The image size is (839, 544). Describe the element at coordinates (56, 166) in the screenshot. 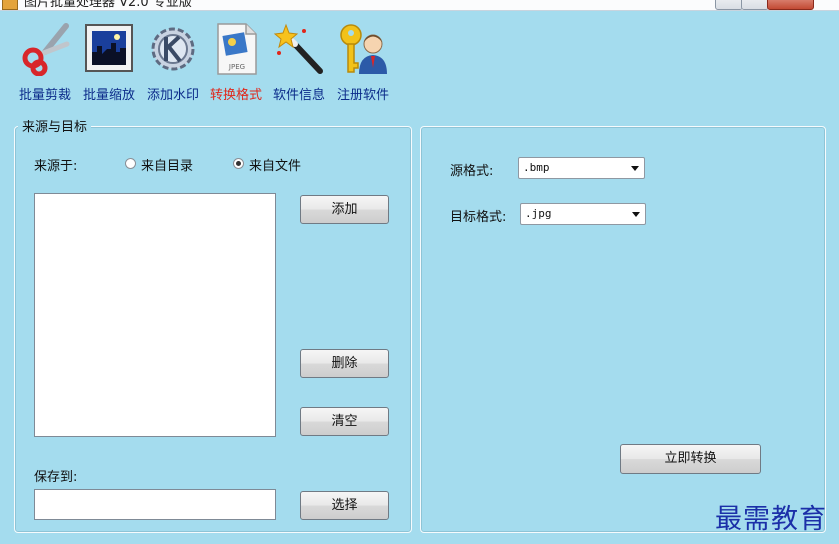

I see `source-label: 来源于:` at that location.